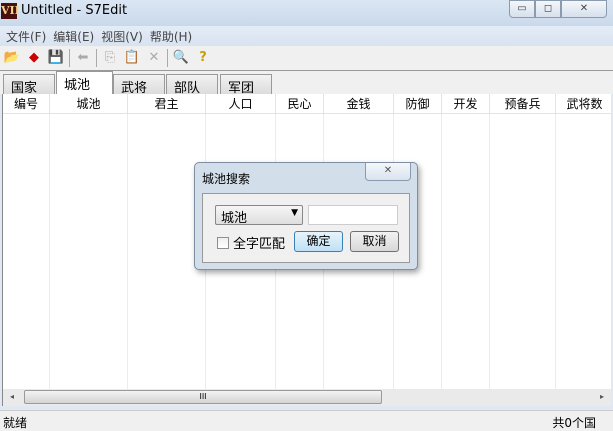 This screenshot has height=431, width=613. Describe the element at coordinates (294, 213) in the screenshot. I see `chevron-down-icon: ▼` at that location.